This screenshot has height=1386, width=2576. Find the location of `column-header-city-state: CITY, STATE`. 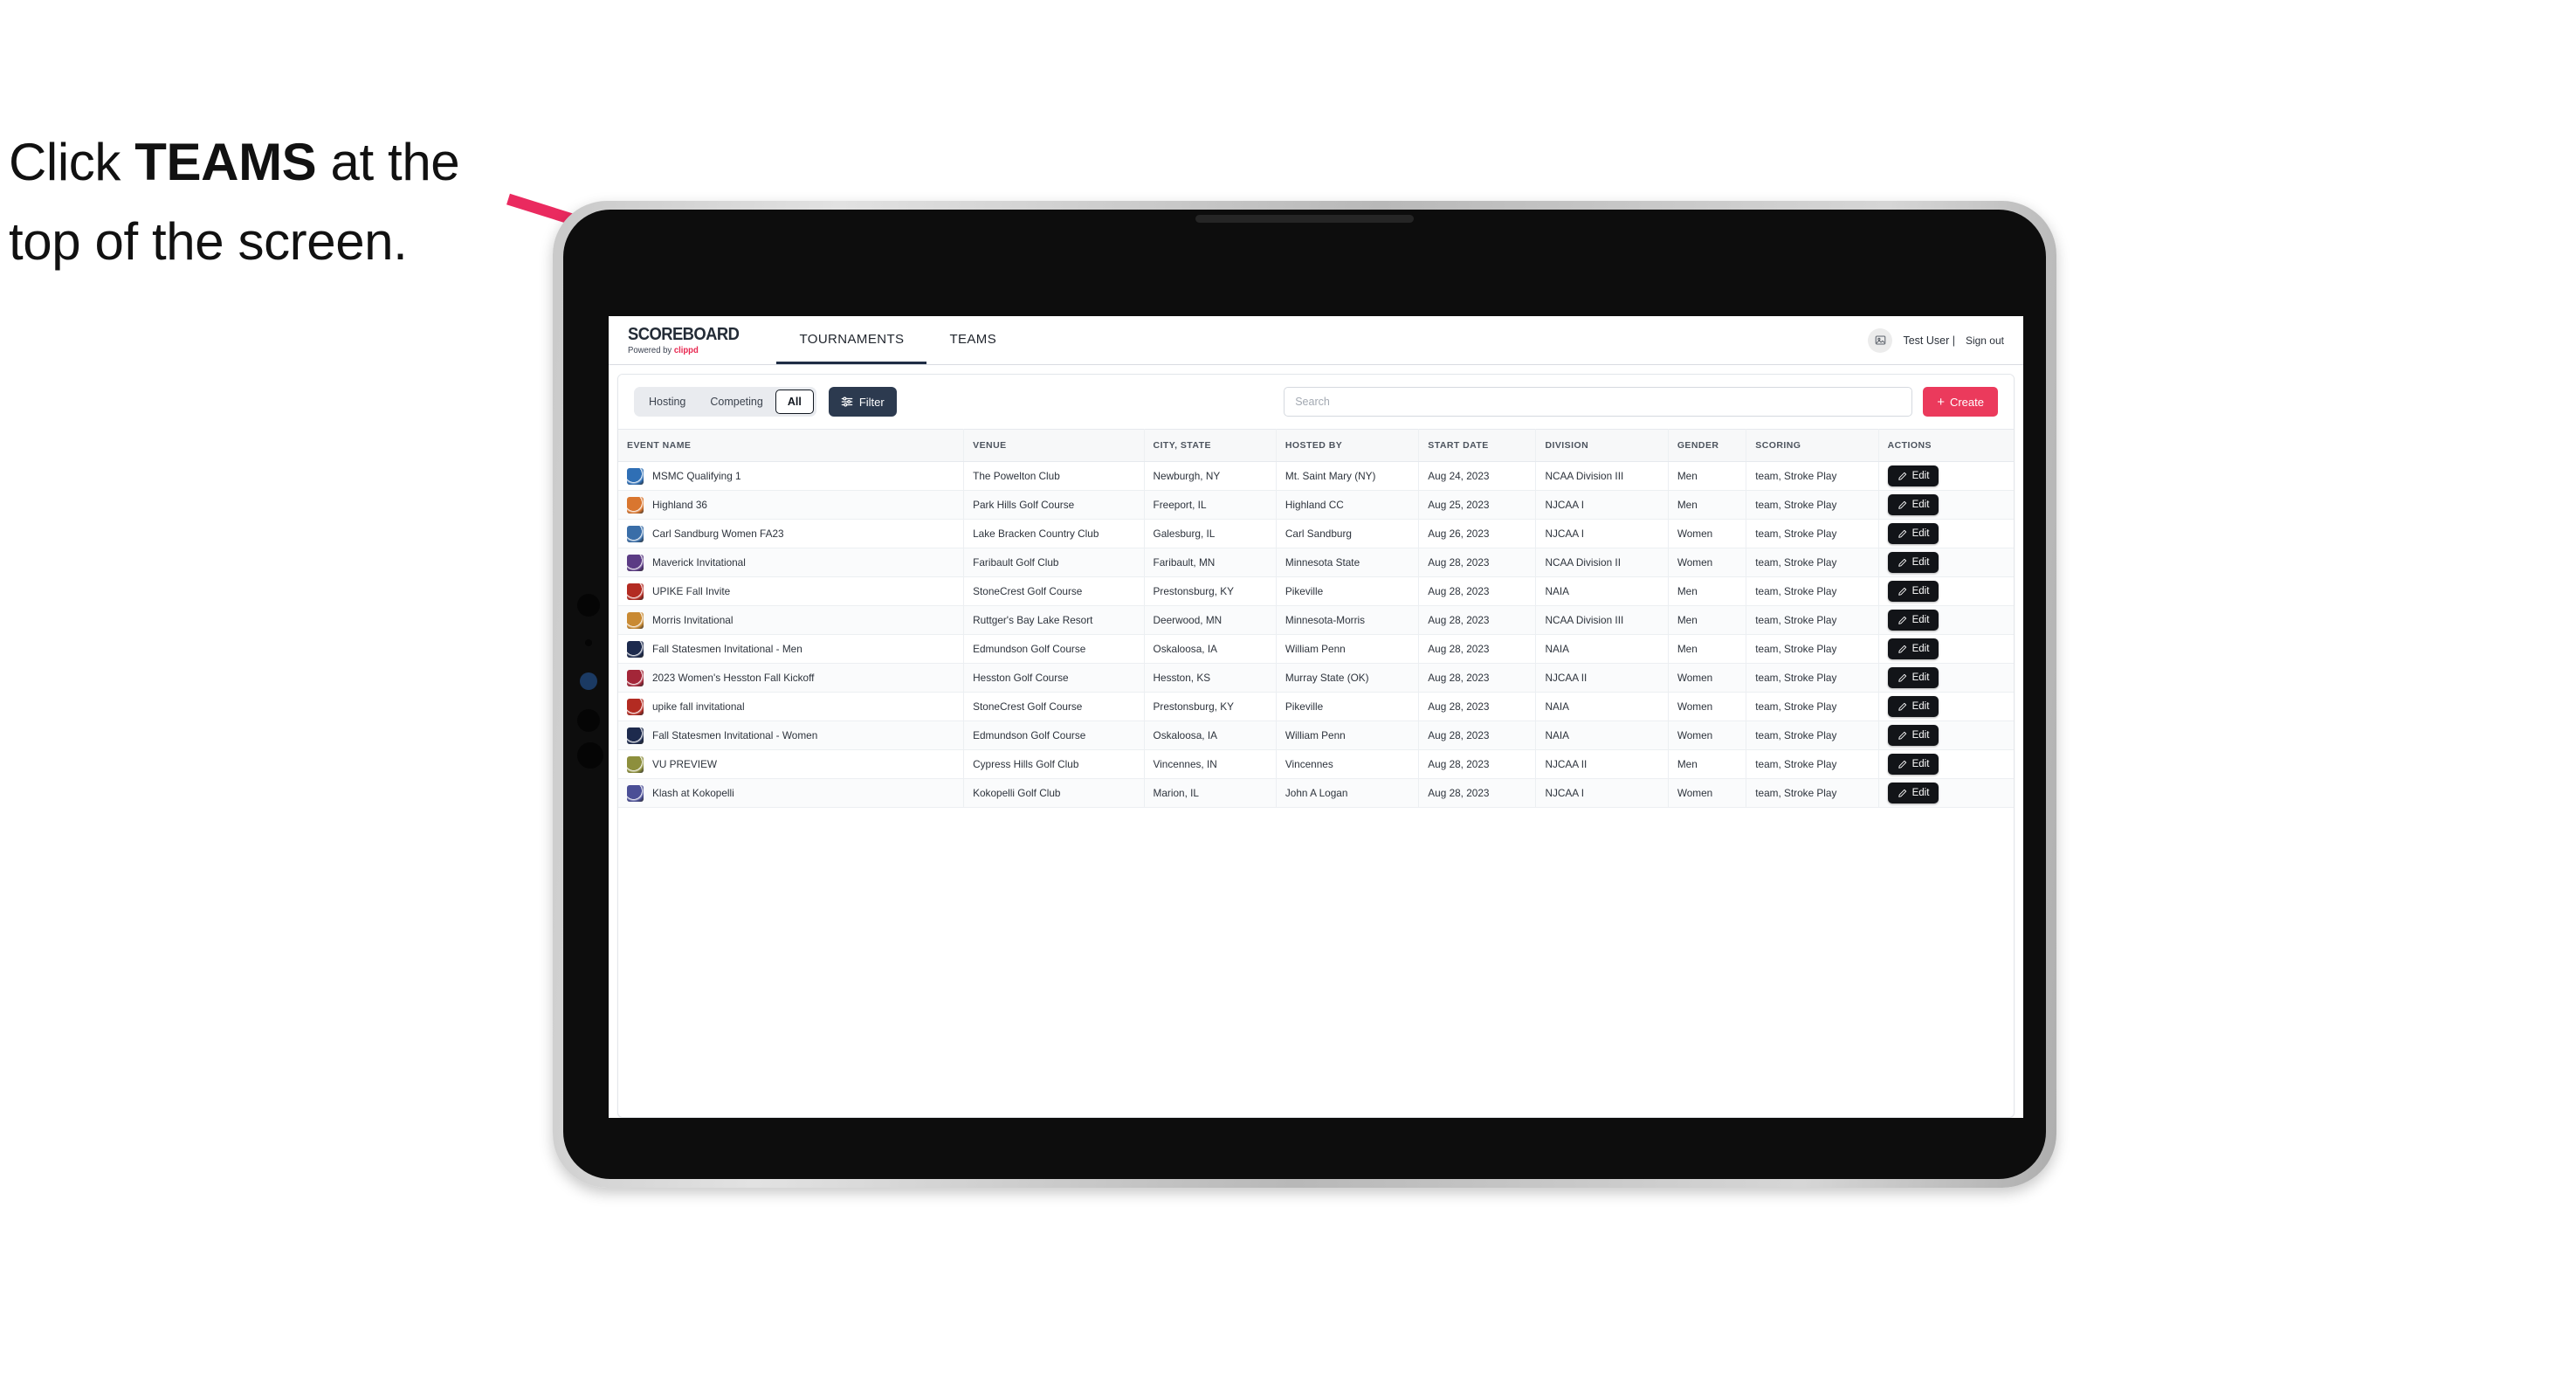

column-header-city-state: CITY, STATE is located at coordinates (1210, 446).